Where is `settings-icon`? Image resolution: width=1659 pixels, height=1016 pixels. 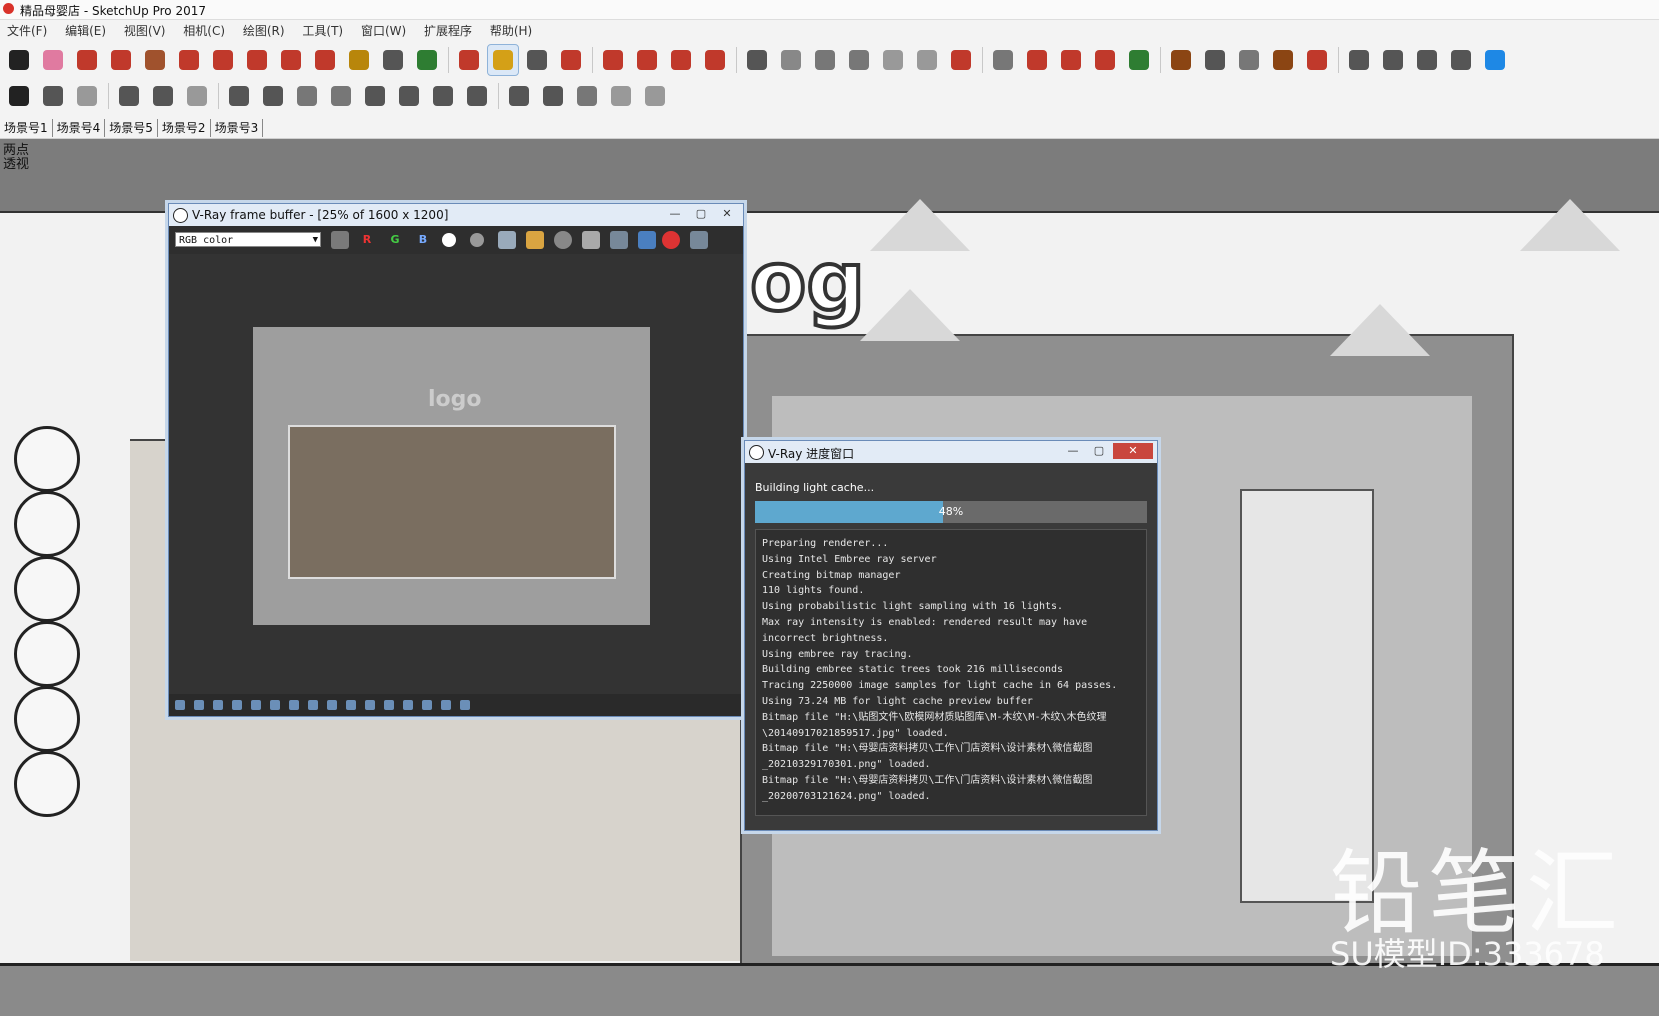 settings-icon is located at coordinates (199, 705).